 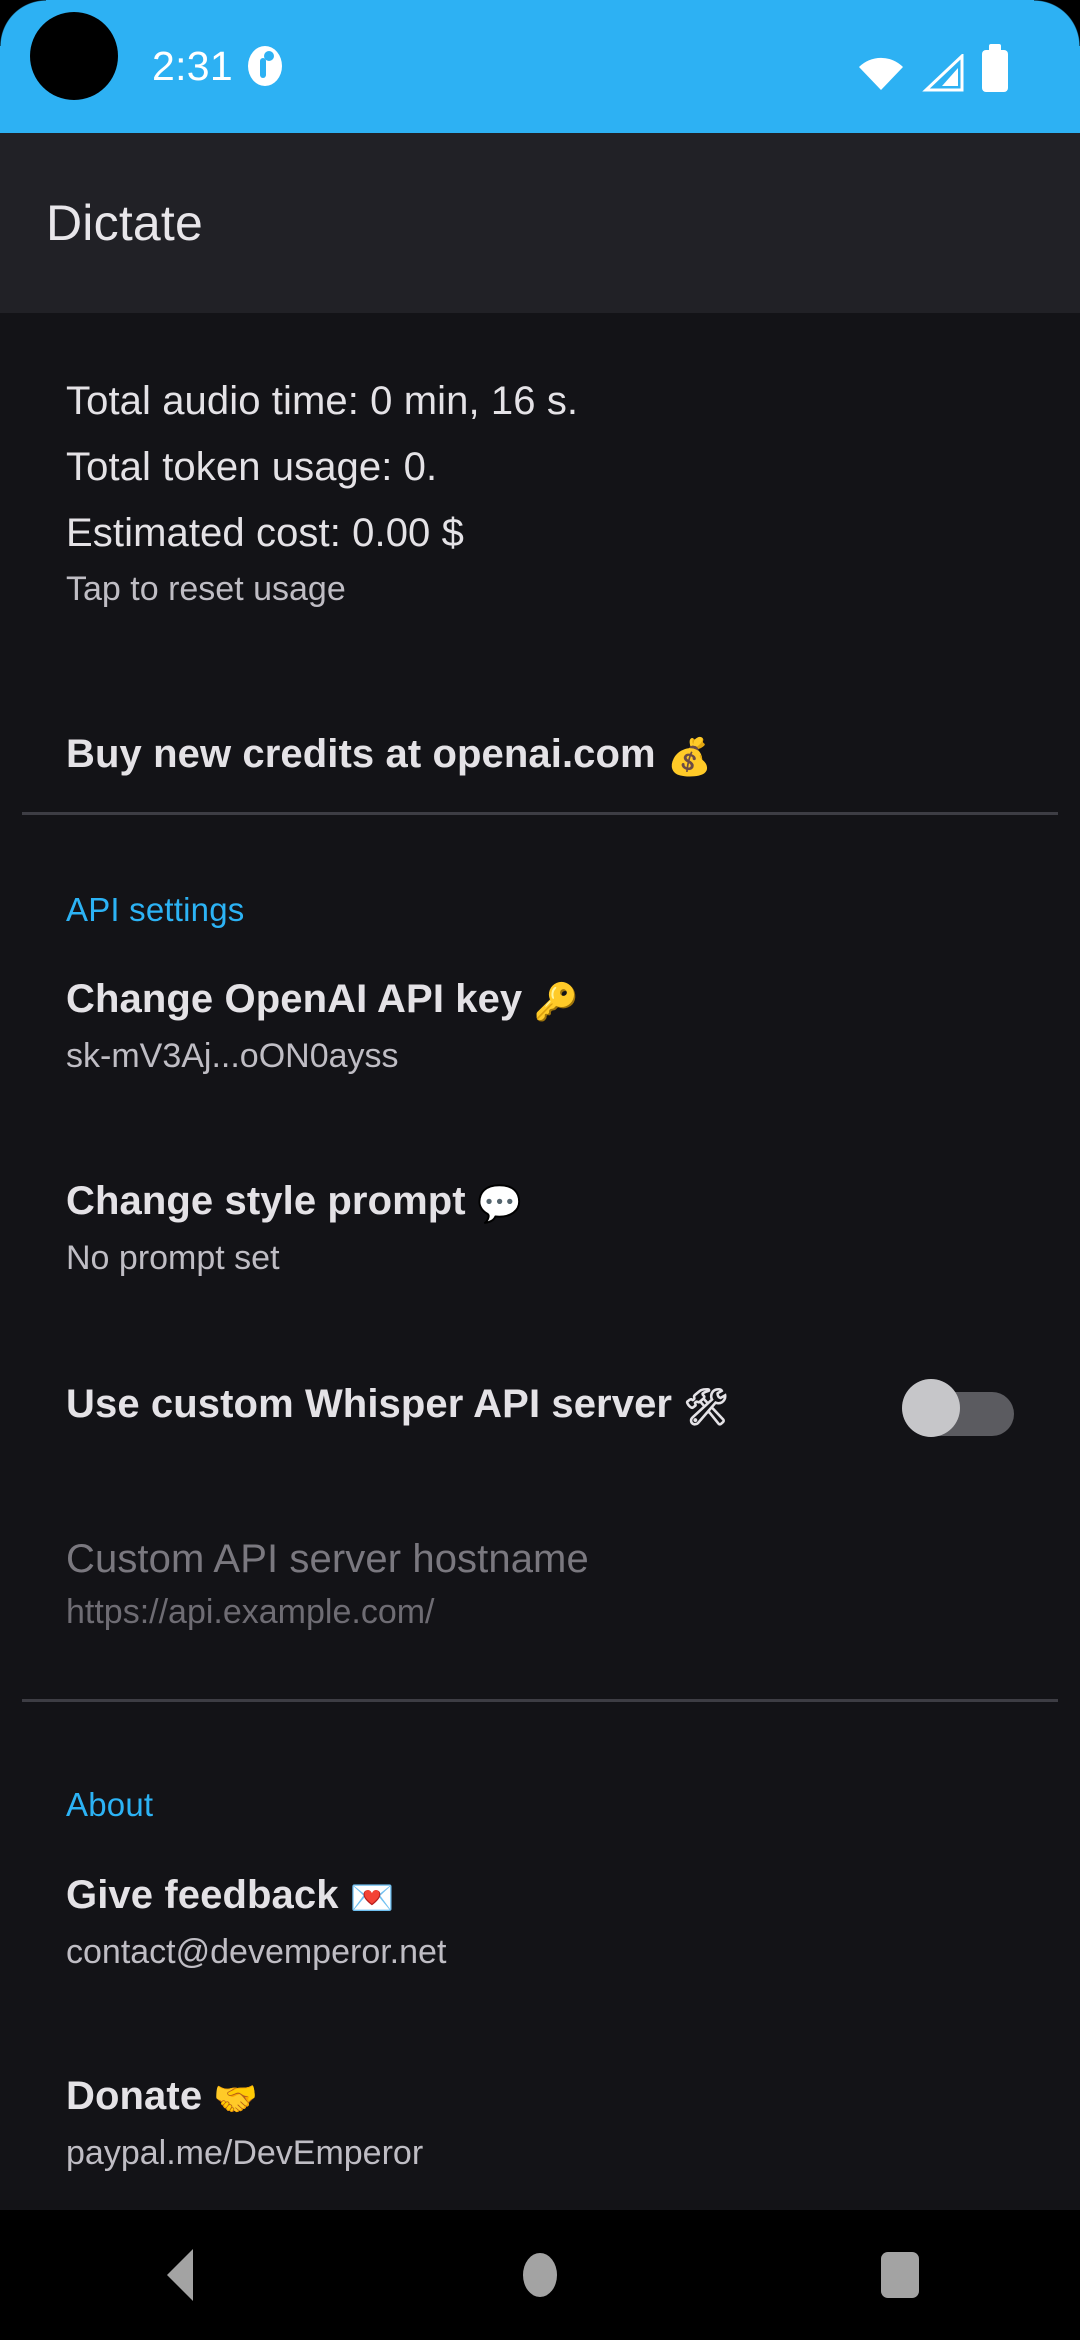 I want to click on use-custom-whisper-server-text: Use custom Whisper API server, so click(x=369, y=1404).